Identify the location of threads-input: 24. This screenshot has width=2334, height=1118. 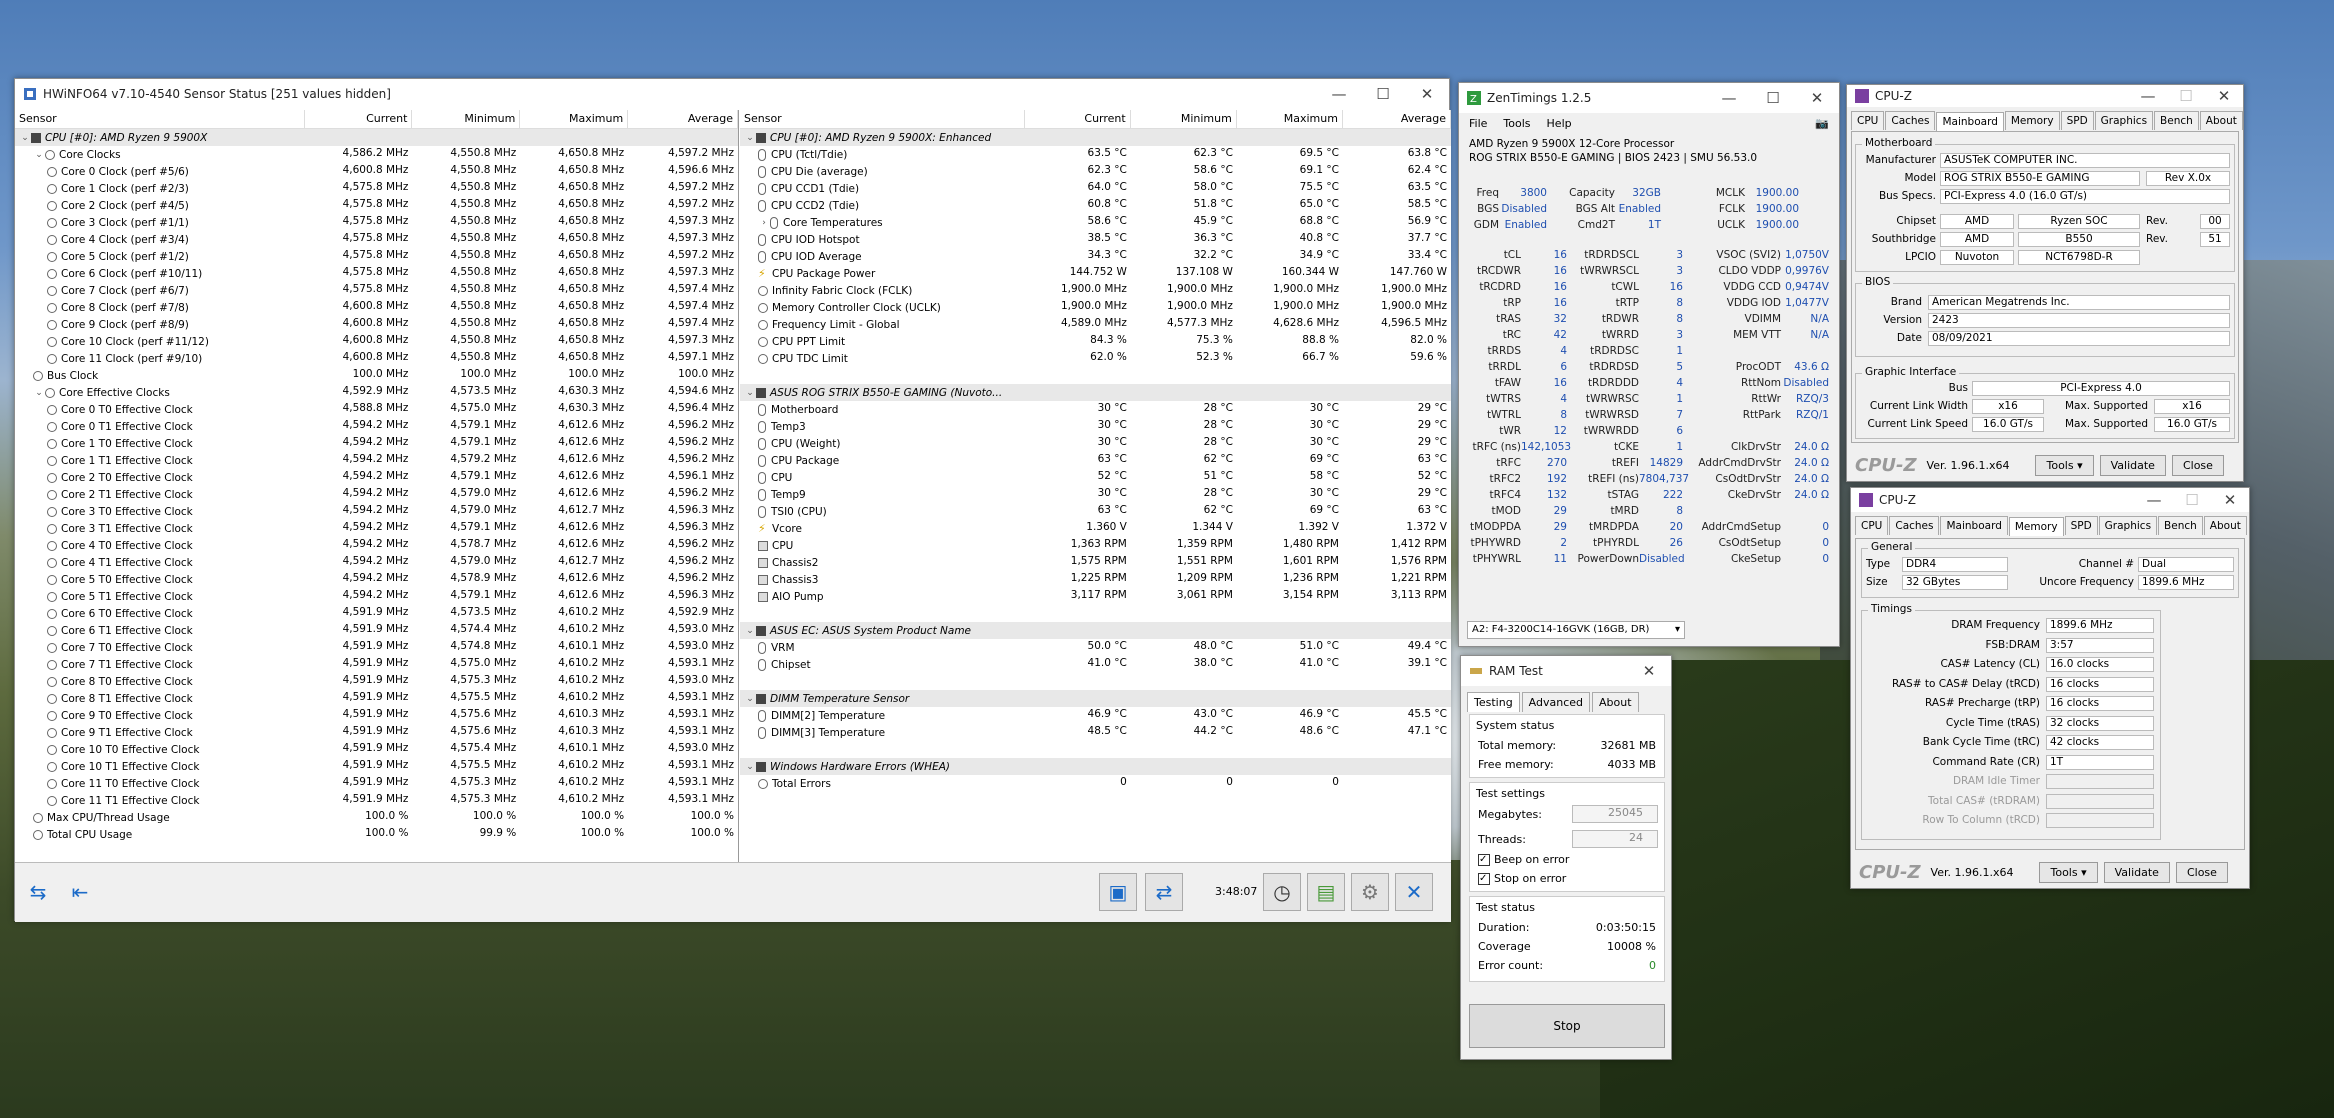
(1615, 839).